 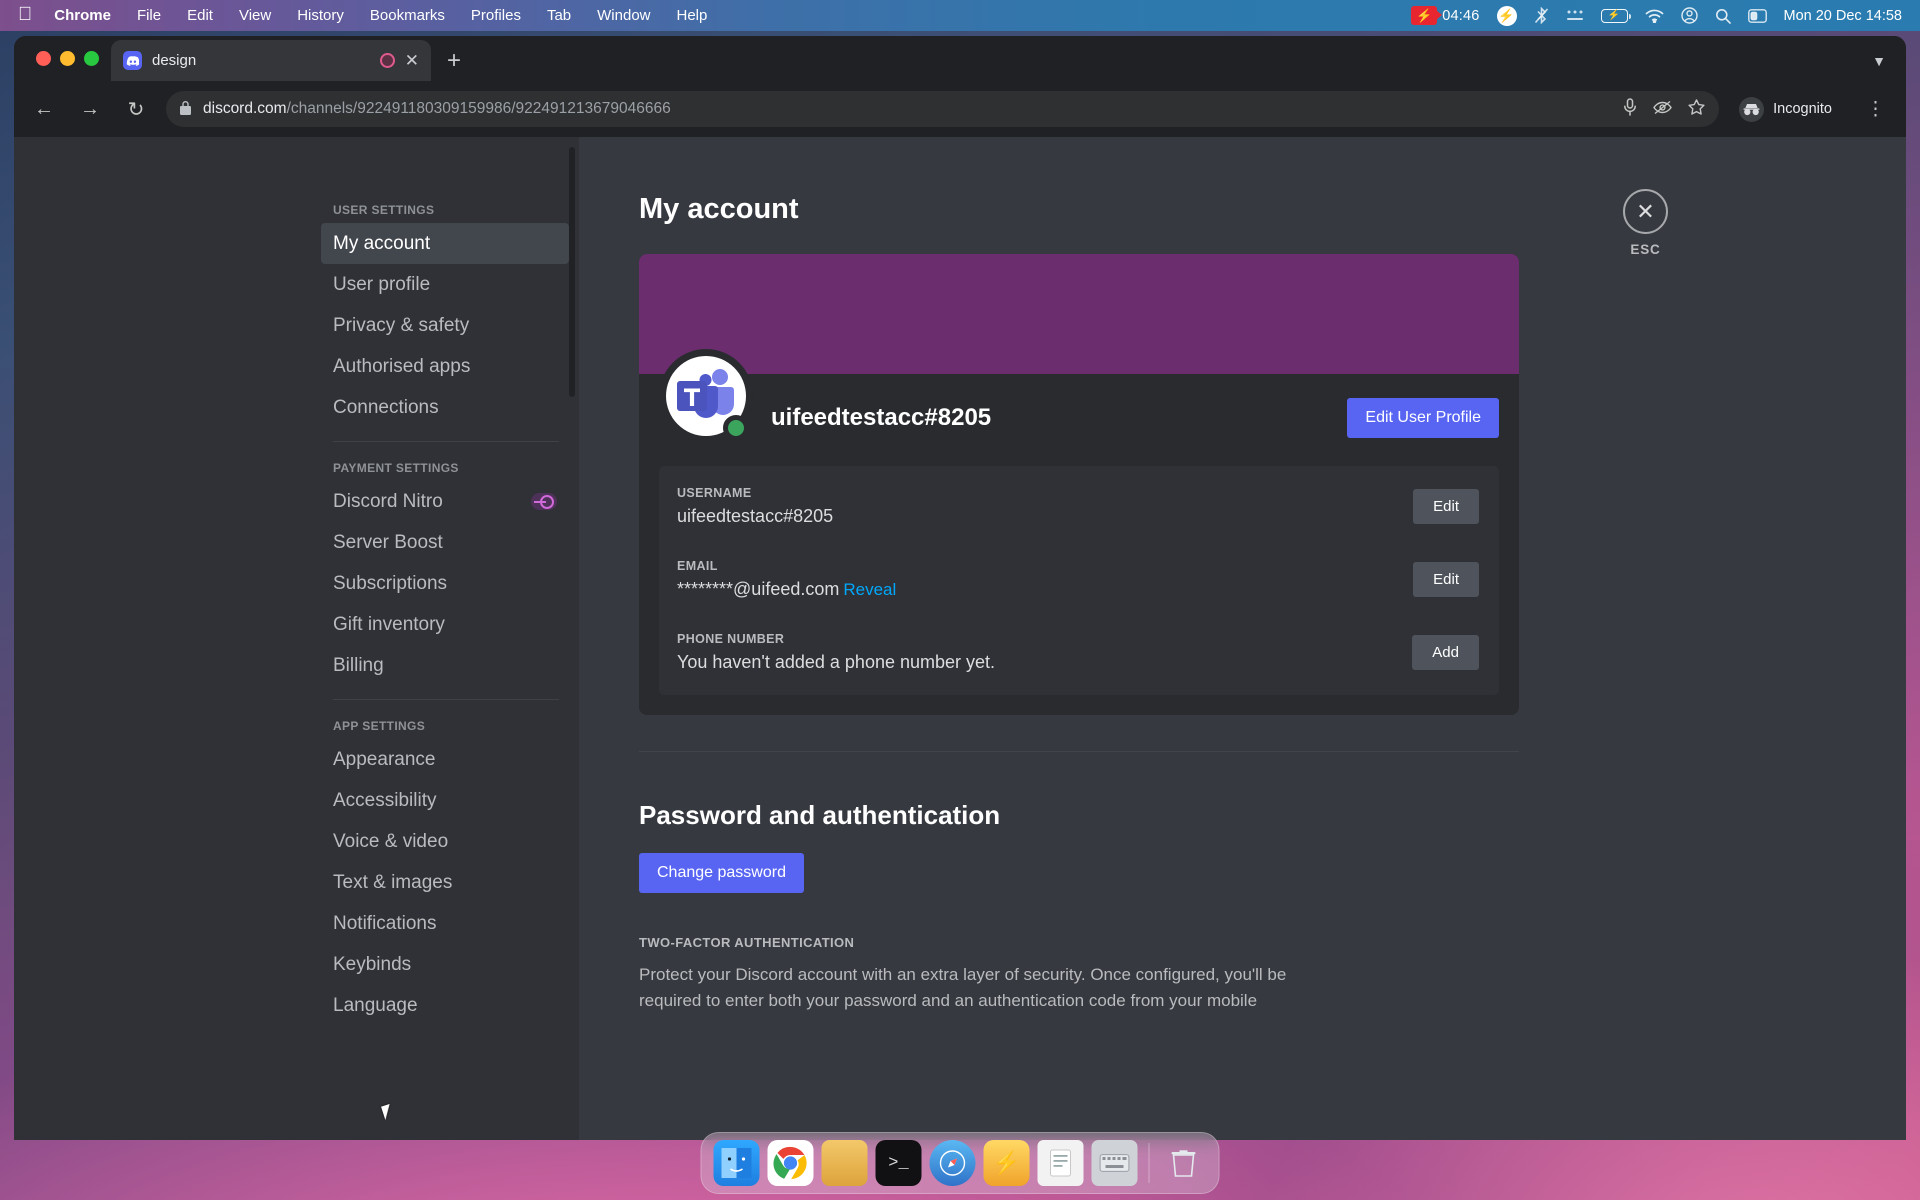 I want to click on reload-icon: ↻, so click(x=136, y=109).